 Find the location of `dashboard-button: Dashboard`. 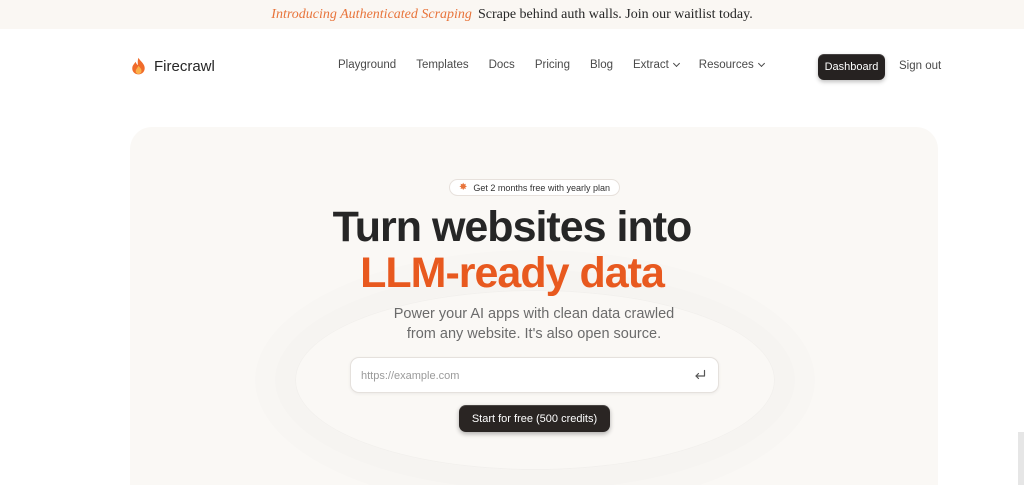

dashboard-button: Dashboard is located at coordinates (851, 67).